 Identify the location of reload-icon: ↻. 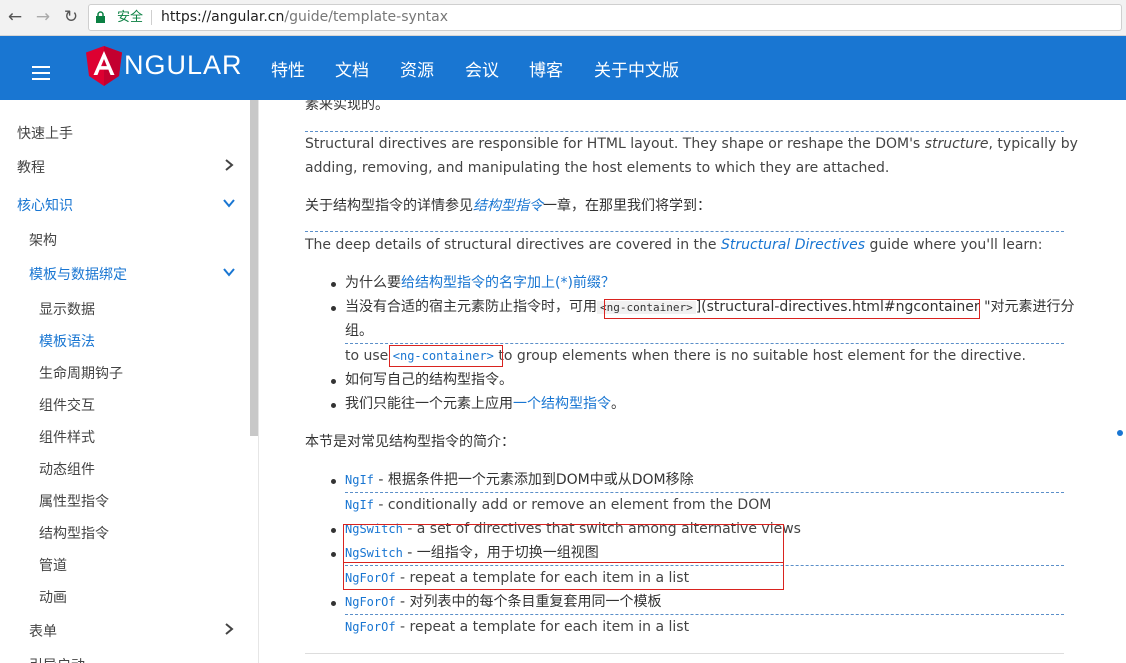
(71, 17).